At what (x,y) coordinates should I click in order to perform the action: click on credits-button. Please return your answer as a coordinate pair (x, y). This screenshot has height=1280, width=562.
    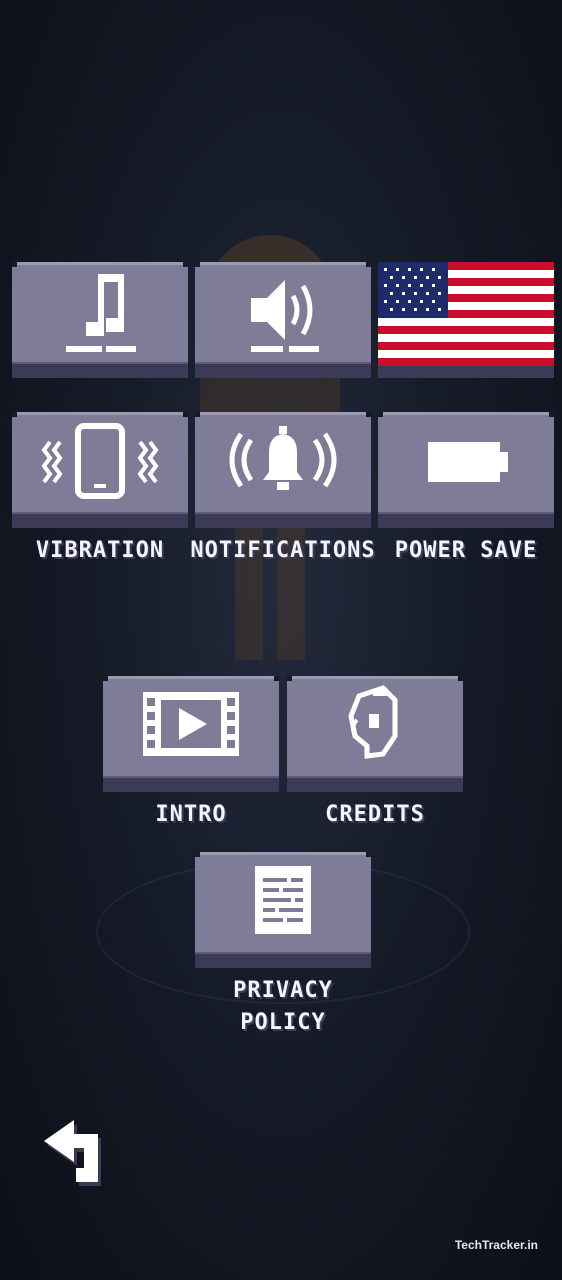
    Looking at the image, I should click on (375, 734).